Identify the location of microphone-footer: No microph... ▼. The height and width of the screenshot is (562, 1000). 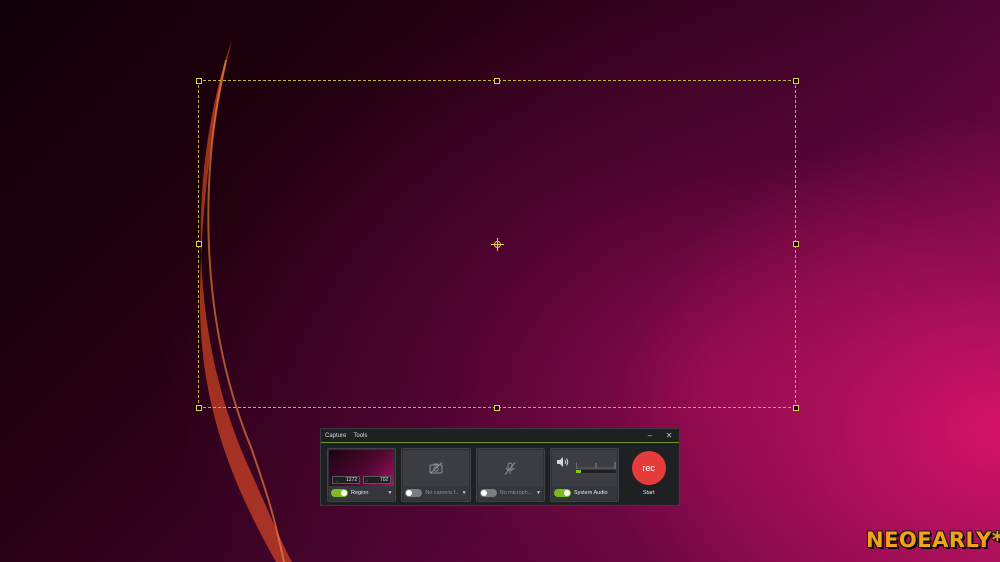
(510, 493).